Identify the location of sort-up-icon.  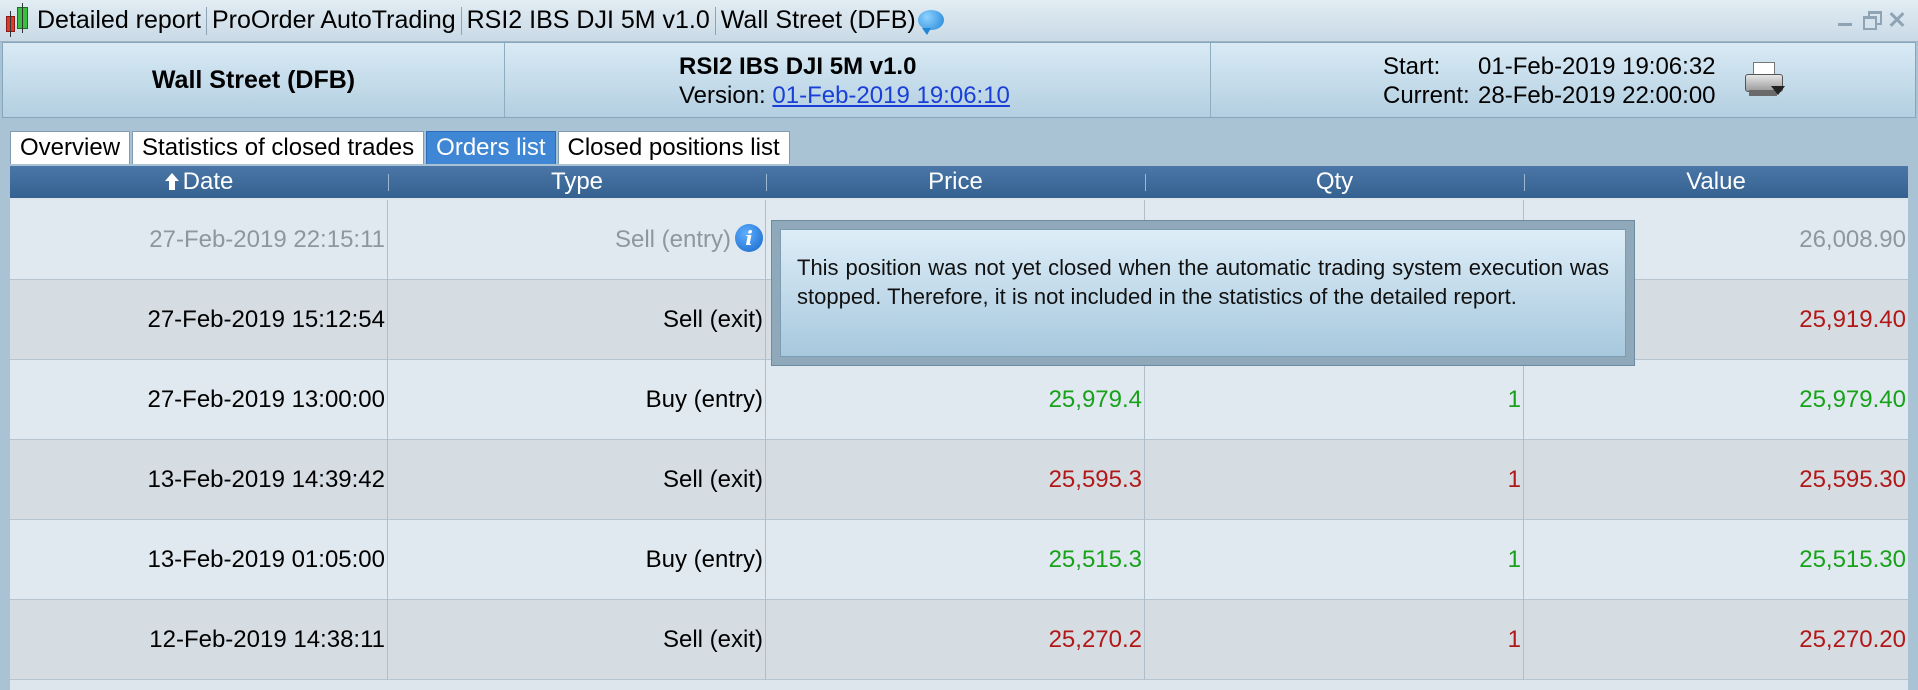
(171, 182).